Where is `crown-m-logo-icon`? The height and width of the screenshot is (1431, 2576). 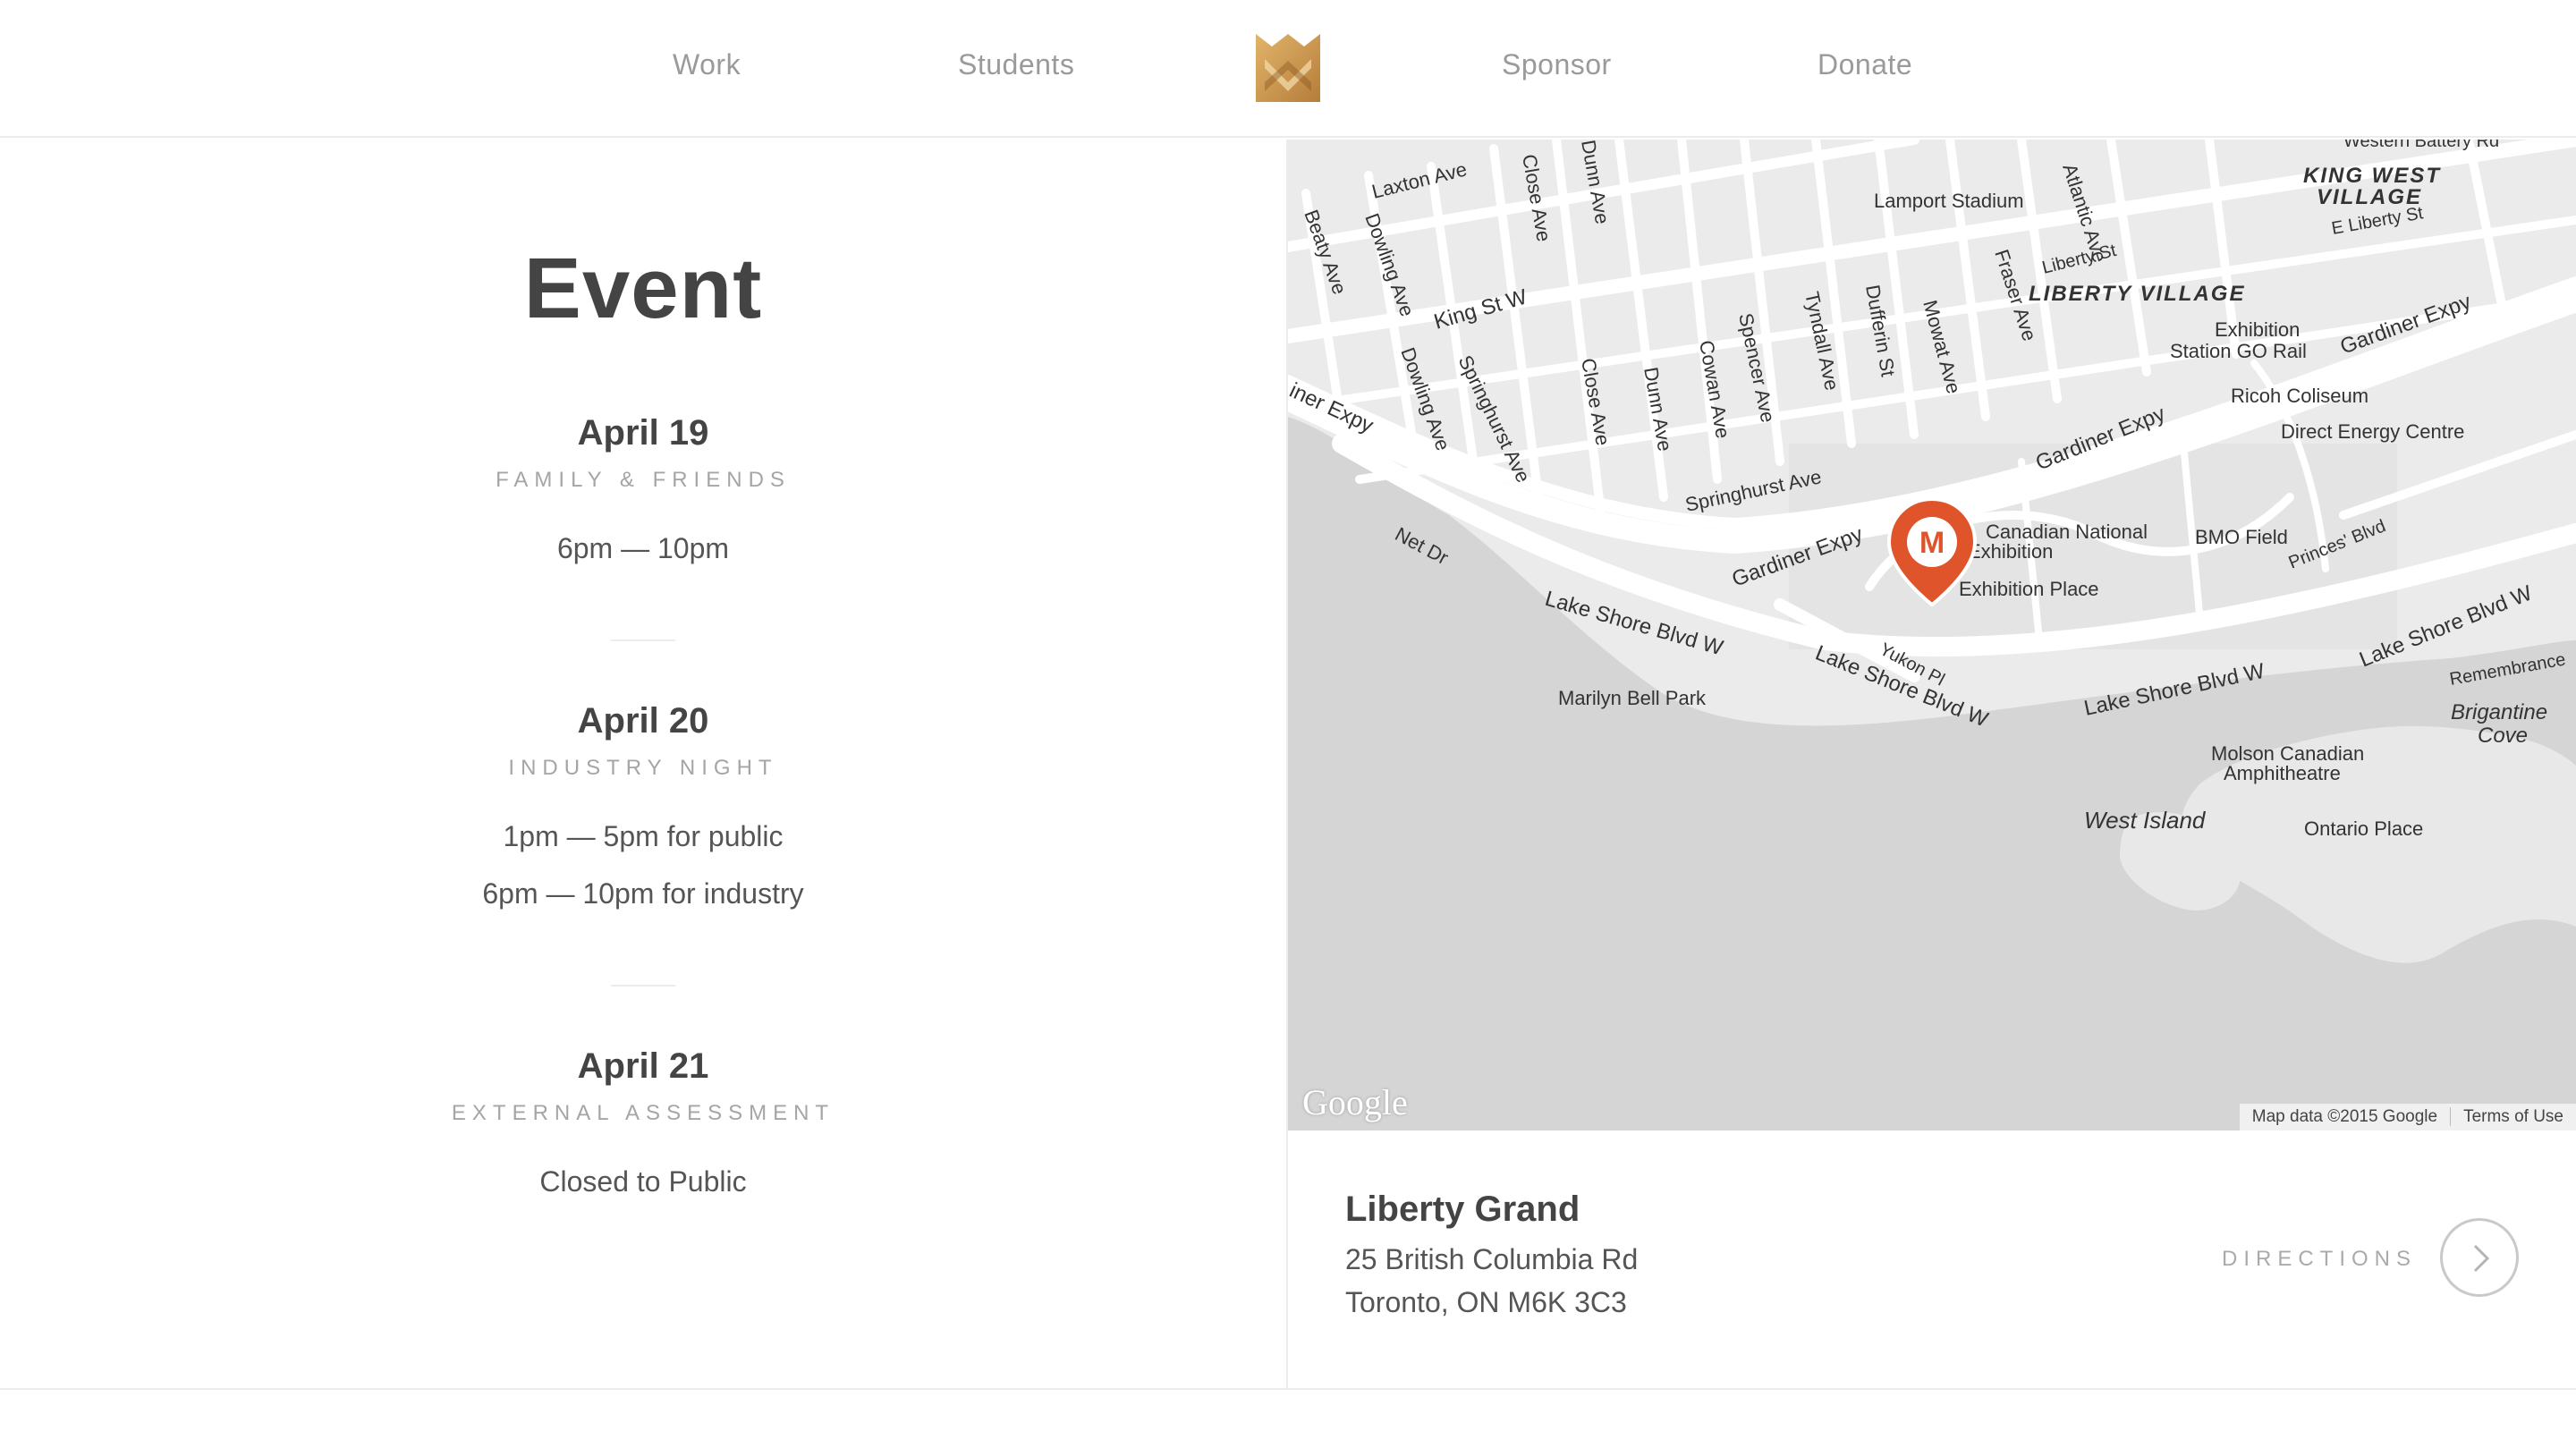
crown-m-logo-icon is located at coordinates (1288, 68).